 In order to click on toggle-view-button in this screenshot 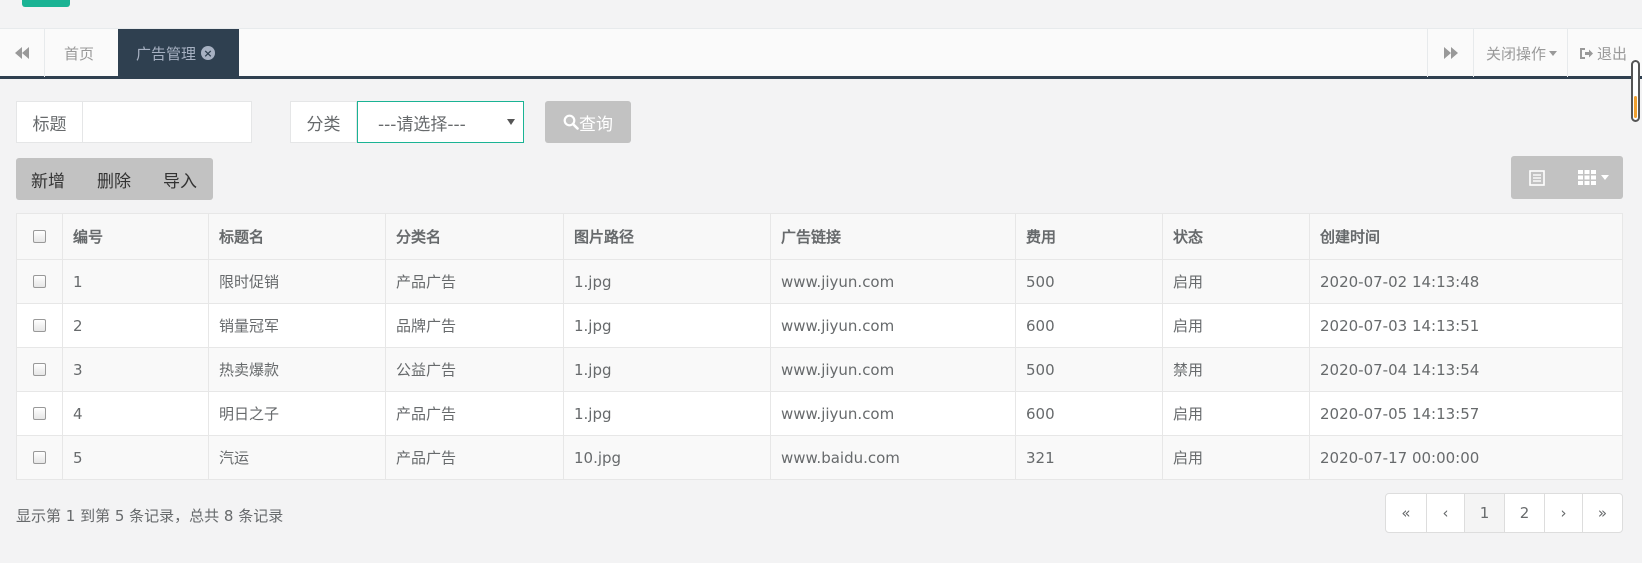, I will do `click(1537, 177)`.